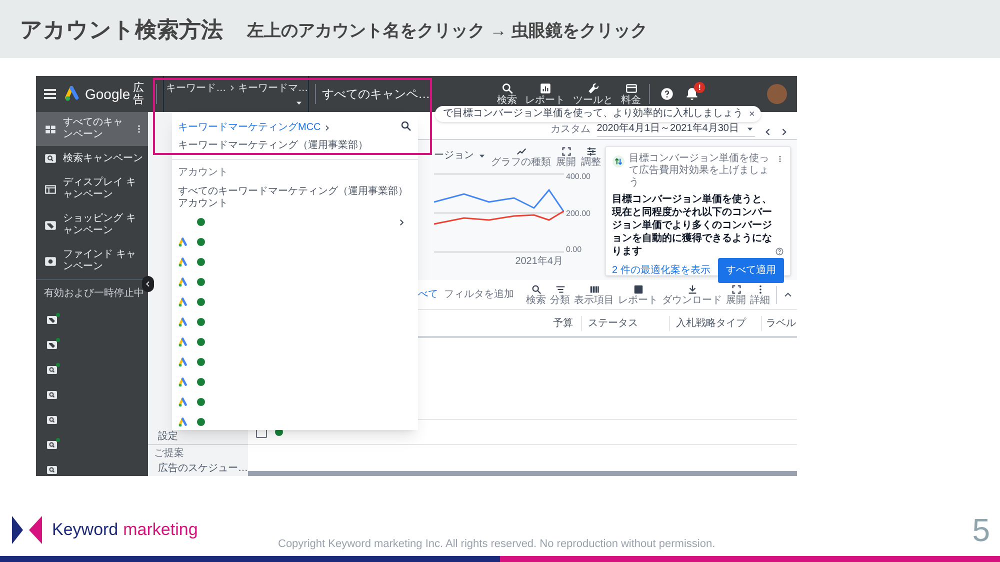 This screenshot has height=562, width=1000. Describe the element at coordinates (692, 295) in the screenshot. I see `table-tool-button: ダウンロード` at that location.